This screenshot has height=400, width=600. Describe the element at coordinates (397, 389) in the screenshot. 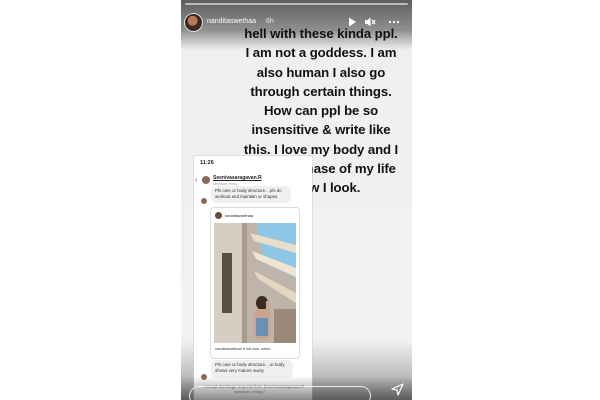

I see `send-icon` at that location.